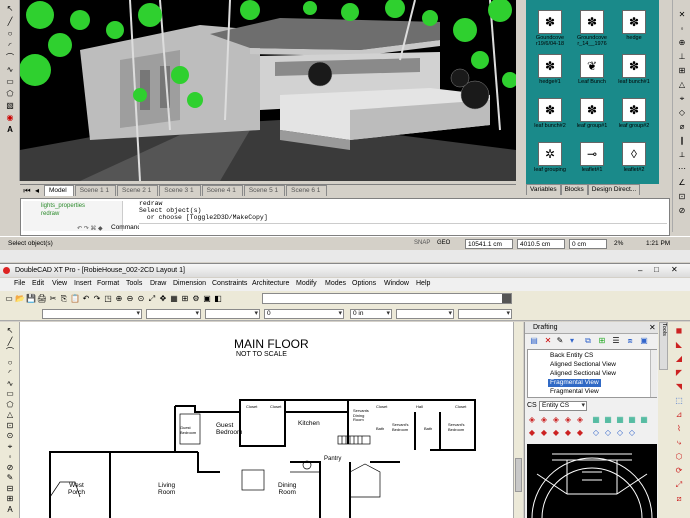 The height and width of the screenshot is (518, 690). I want to click on tree-scrollbar, so click(653, 373).